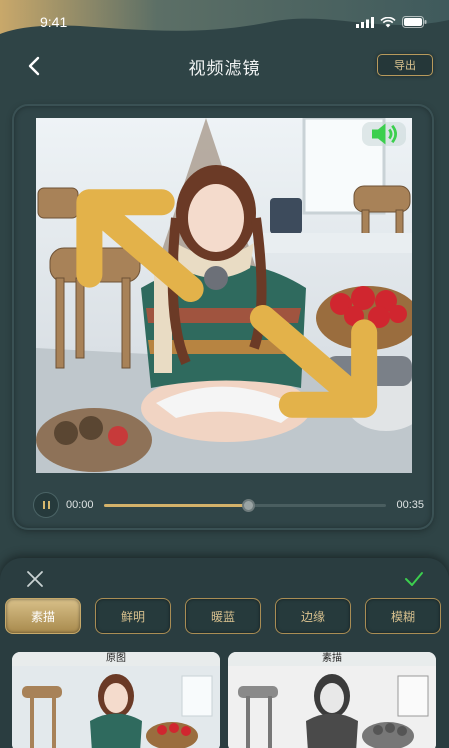 The width and height of the screenshot is (449, 748). What do you see at coordinates (227, 700) in the screenshot?
I see `filter-previews: 原图 素描` at bounding box center [227, 700].